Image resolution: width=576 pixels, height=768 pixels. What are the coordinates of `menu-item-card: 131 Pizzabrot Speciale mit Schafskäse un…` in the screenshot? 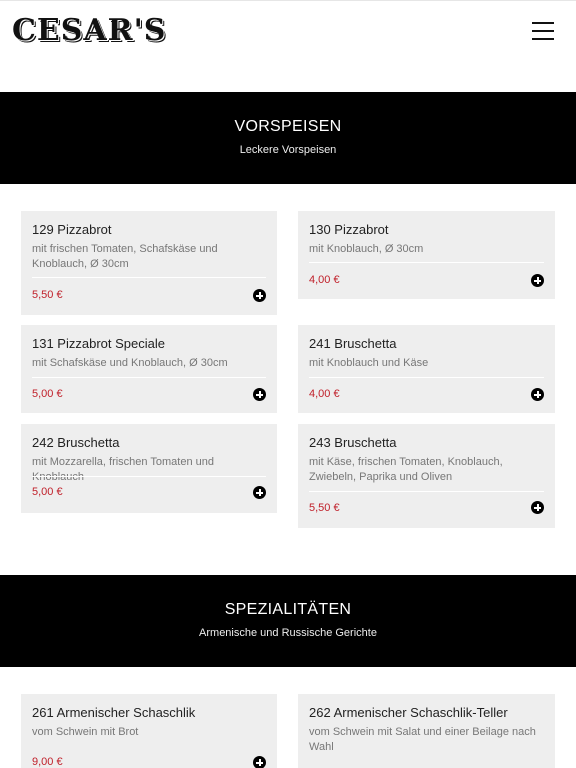 It's located at (149, 369).